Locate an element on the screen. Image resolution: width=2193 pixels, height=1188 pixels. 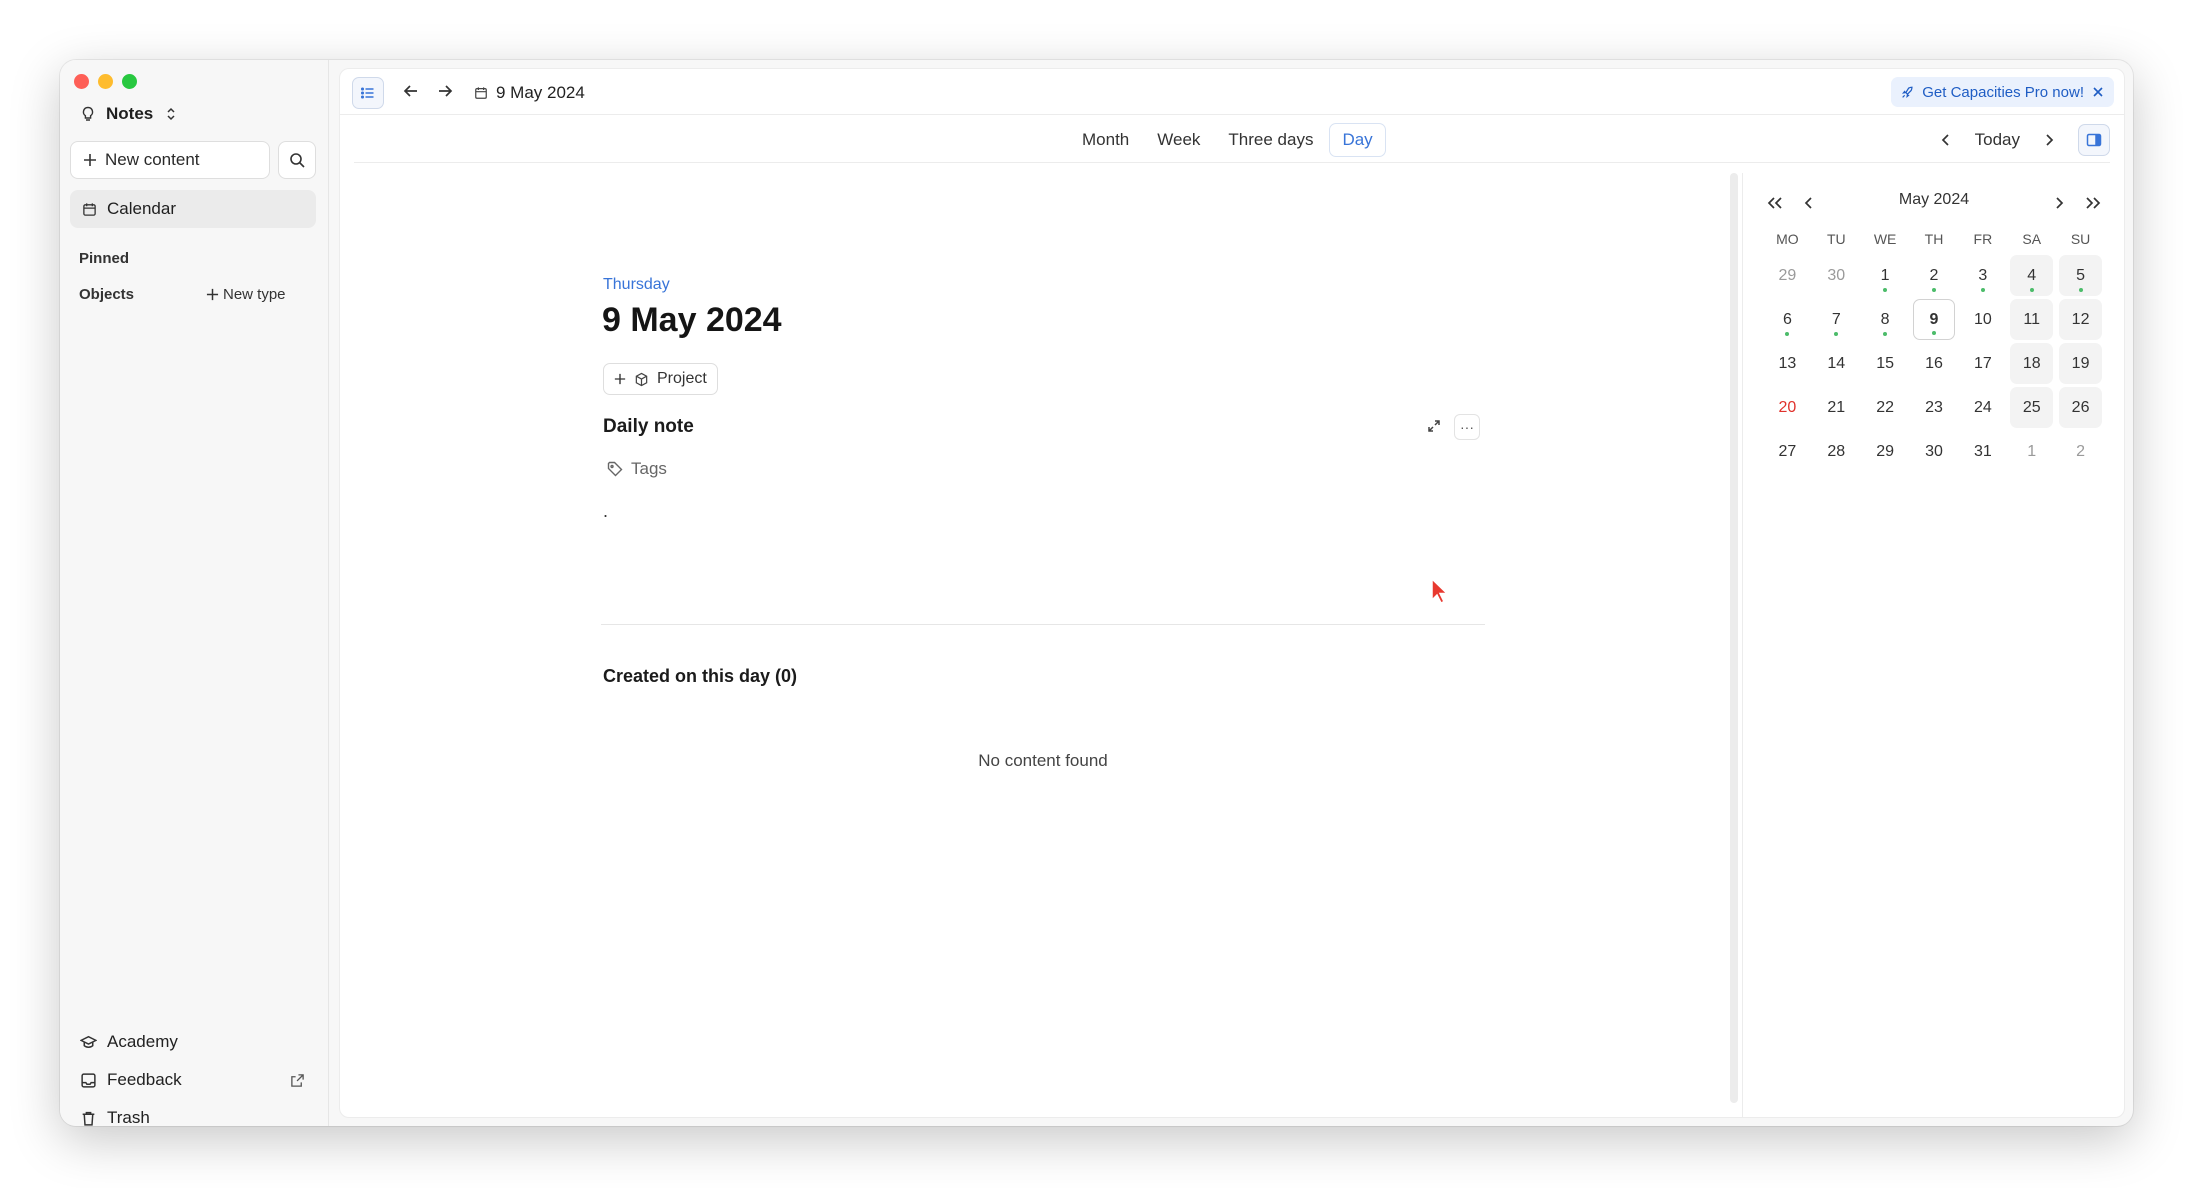
view-bar: Month Week Three days Day Today is located at coordinates (1232, 139).